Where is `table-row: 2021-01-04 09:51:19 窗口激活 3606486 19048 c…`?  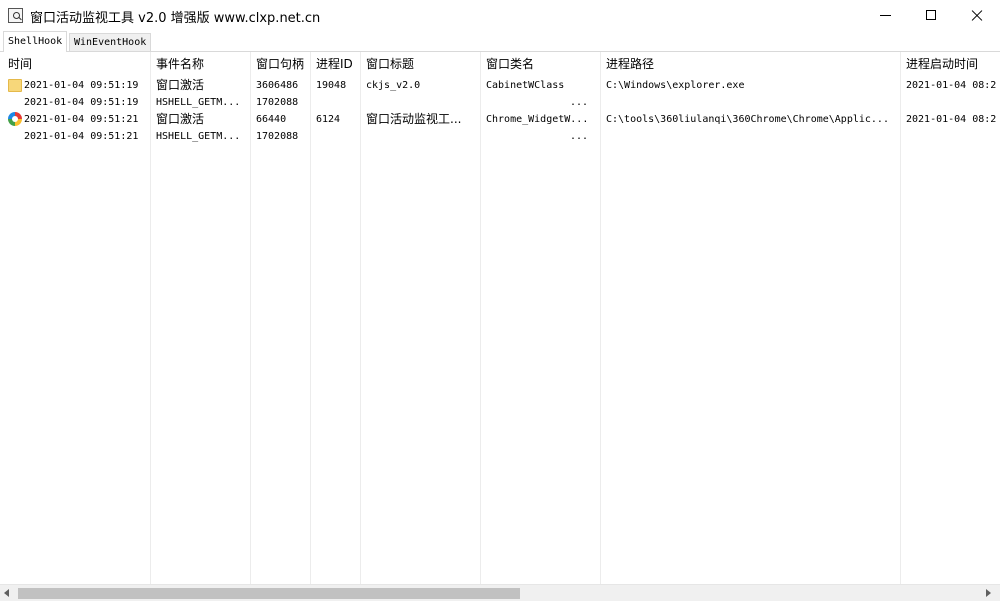
table-row: 2021-01-04 09:51:19 窗口激活 3606486 19048 c… is located at coordinates (500, 85).